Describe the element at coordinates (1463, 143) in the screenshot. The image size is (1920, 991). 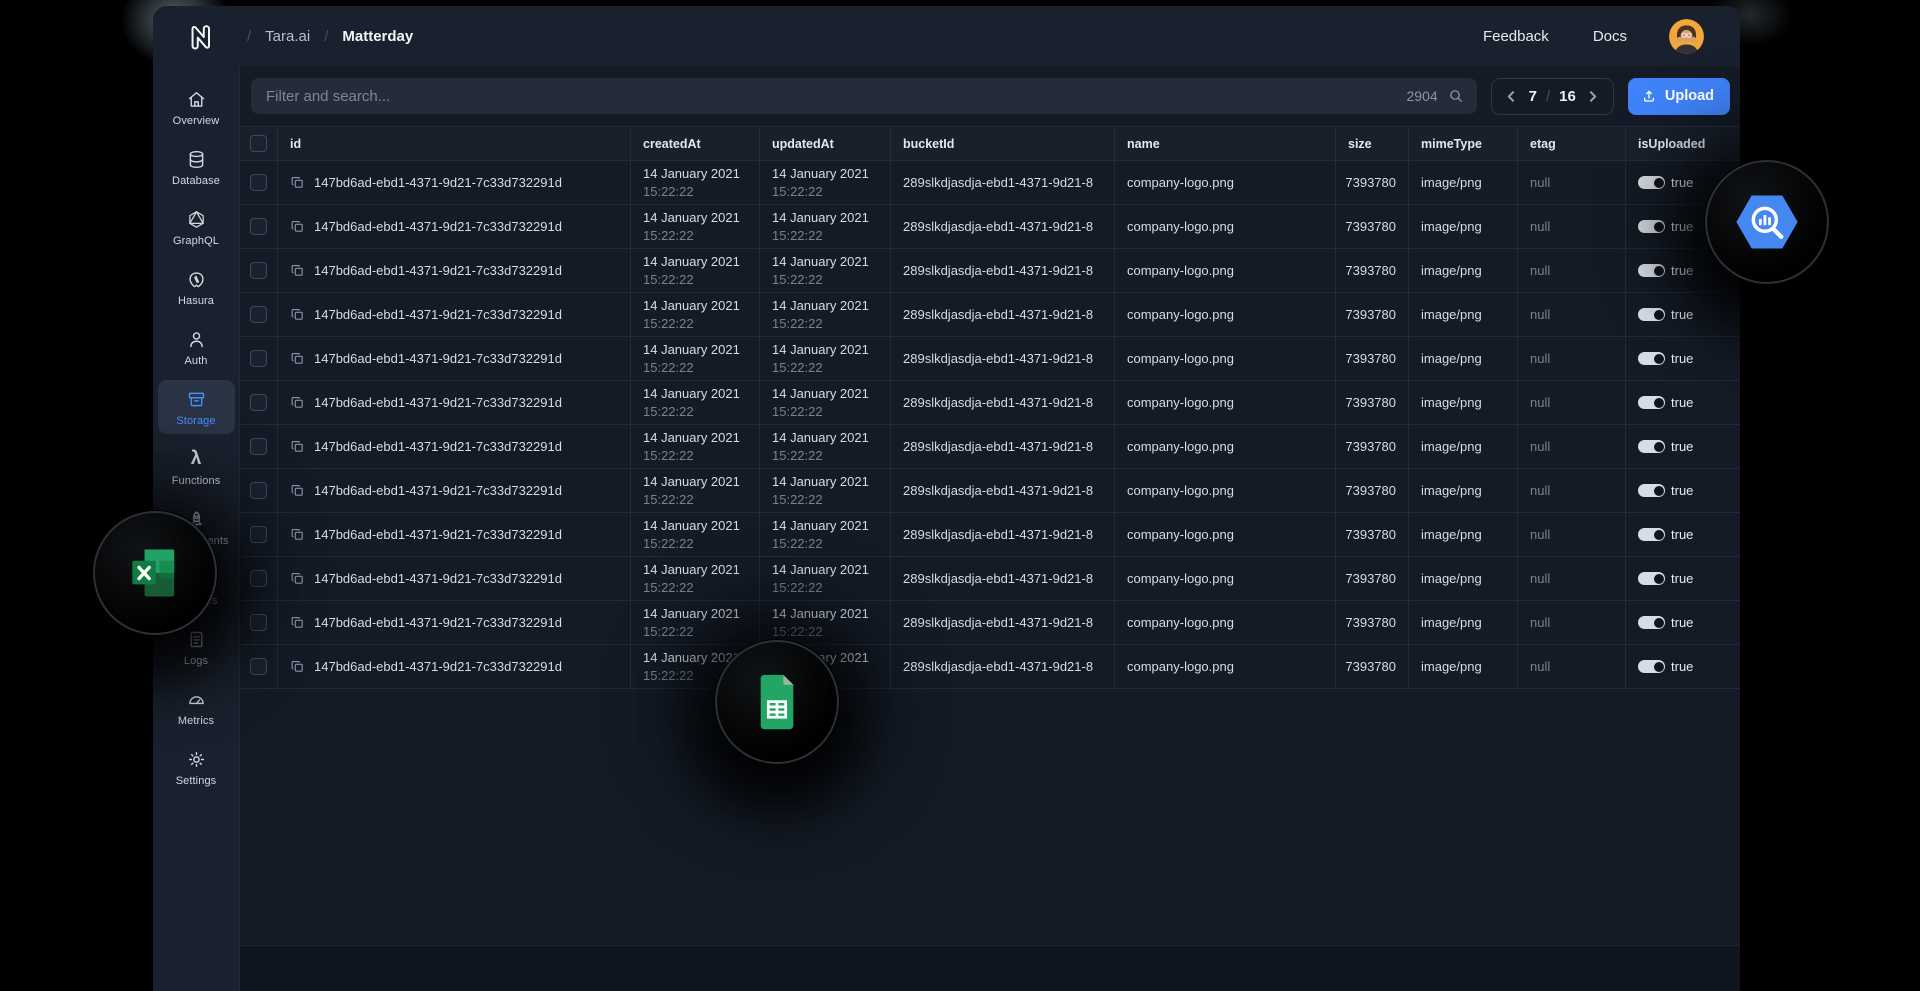
I see `column-header-mimeType: mimeType` at that location.